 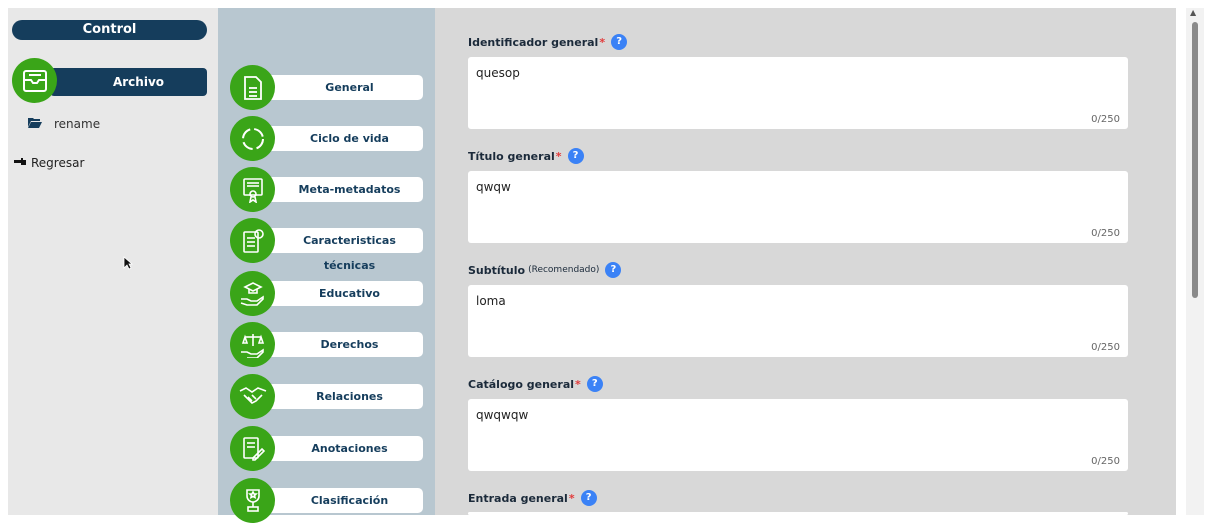 I want to click on archivo-button: Archivo, so click(x=128, y=82).